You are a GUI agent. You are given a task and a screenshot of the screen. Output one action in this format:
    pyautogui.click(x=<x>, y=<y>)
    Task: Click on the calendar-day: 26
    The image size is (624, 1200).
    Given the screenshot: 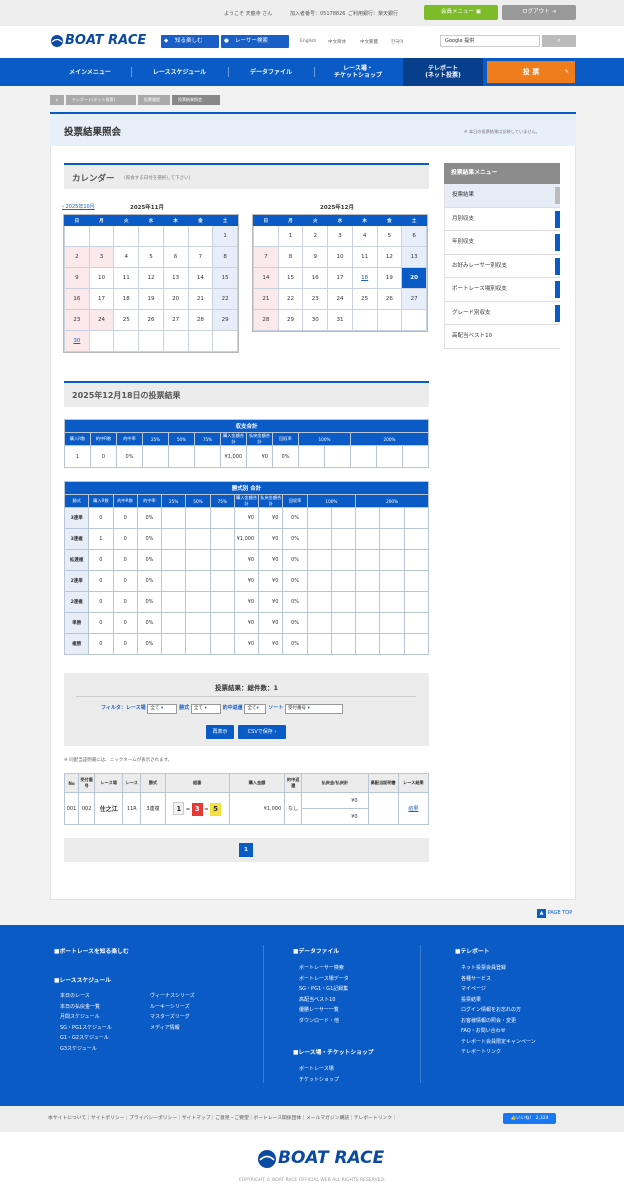 What is the action you would take?
    pyautogui.click(x=151, y=320)
    